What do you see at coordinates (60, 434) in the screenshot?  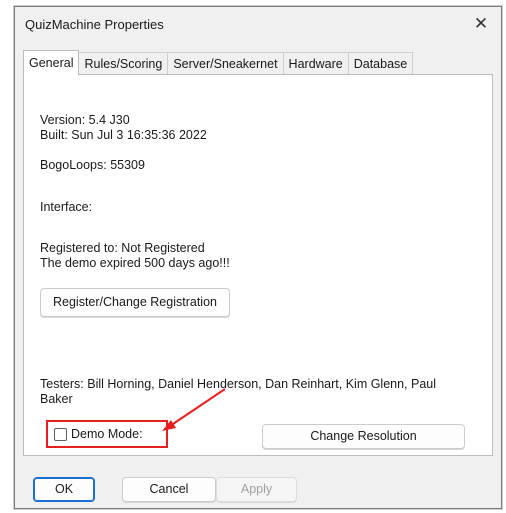 I see `demo-mode-checkbox` at bounding box center [60, 434].